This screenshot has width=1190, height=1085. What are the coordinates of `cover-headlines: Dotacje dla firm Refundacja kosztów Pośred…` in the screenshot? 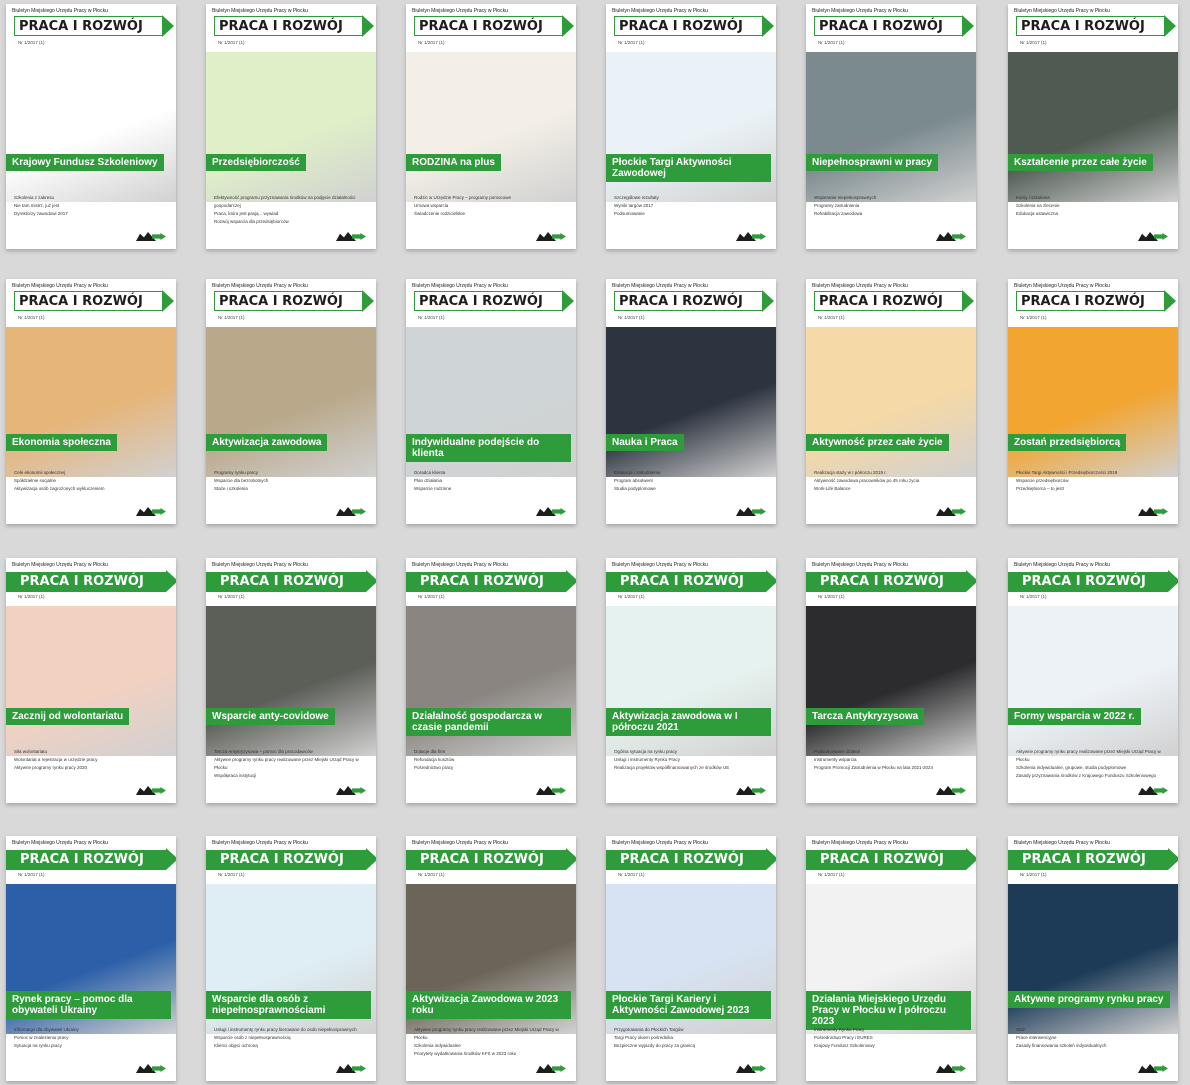 It's located at (491, 760).